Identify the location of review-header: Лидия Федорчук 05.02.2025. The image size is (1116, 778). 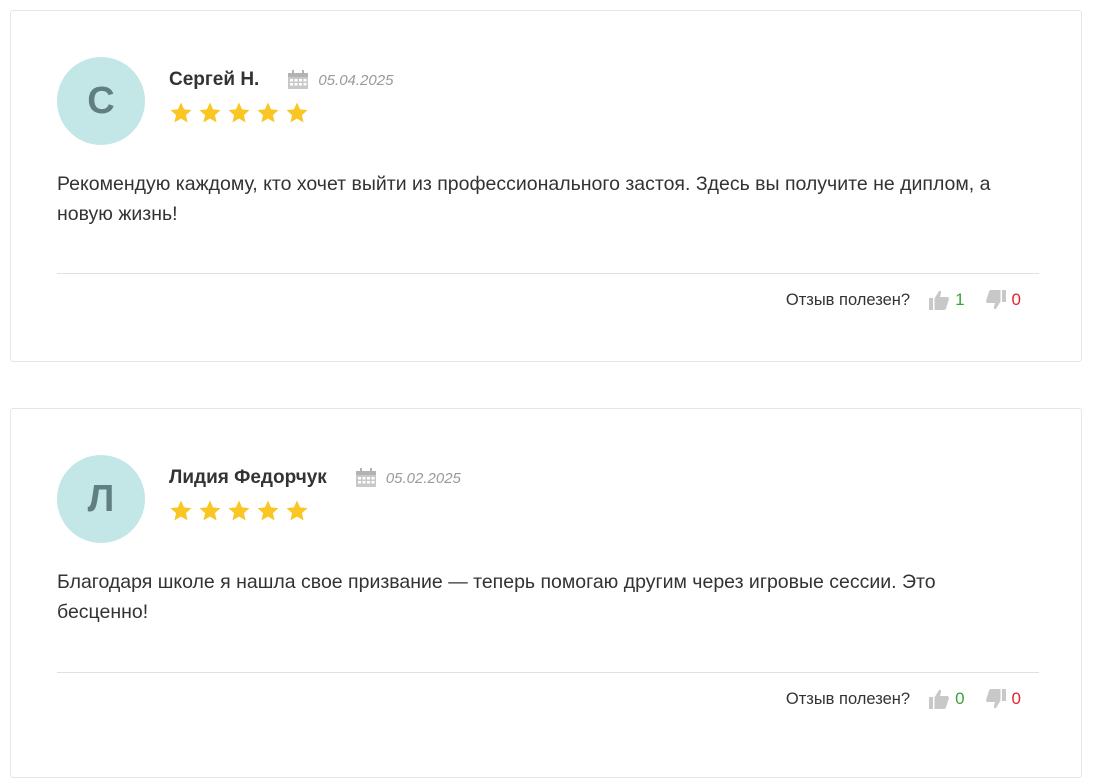
(315, 478).